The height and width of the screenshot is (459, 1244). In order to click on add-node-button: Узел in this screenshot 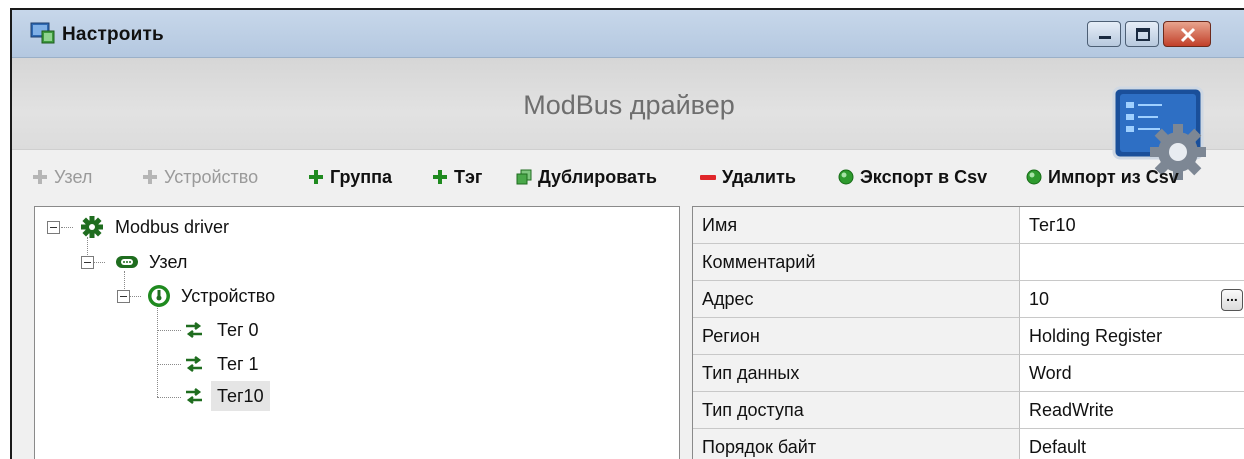, I will do `click(62, 177)`.